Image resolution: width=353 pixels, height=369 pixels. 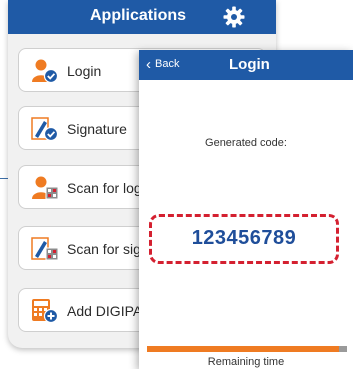 I want to click on chevron-left-icon: ‹, so click(x=148, y=64).